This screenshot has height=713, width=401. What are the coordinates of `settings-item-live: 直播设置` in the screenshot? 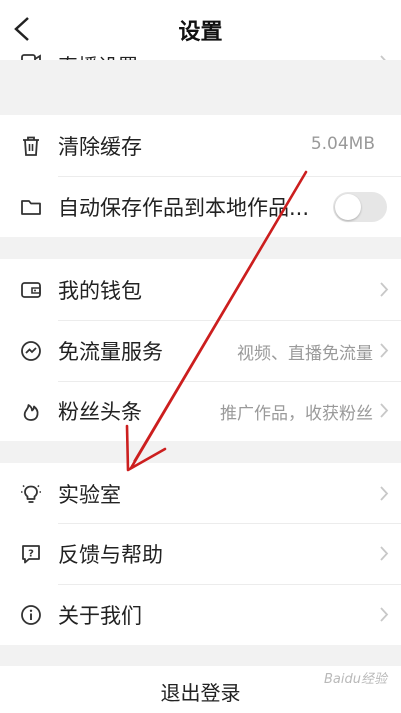 It's located at (200, 52).